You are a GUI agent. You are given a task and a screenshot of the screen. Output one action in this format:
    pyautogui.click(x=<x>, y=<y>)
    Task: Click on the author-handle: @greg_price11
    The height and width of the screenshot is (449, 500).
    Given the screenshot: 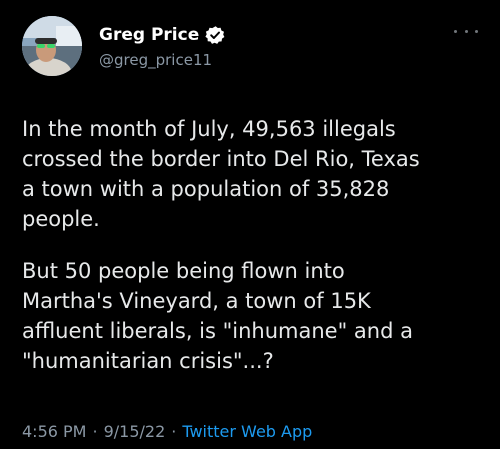 What is the action you would take?
    pyautogui.click(x=155, y=60)
    